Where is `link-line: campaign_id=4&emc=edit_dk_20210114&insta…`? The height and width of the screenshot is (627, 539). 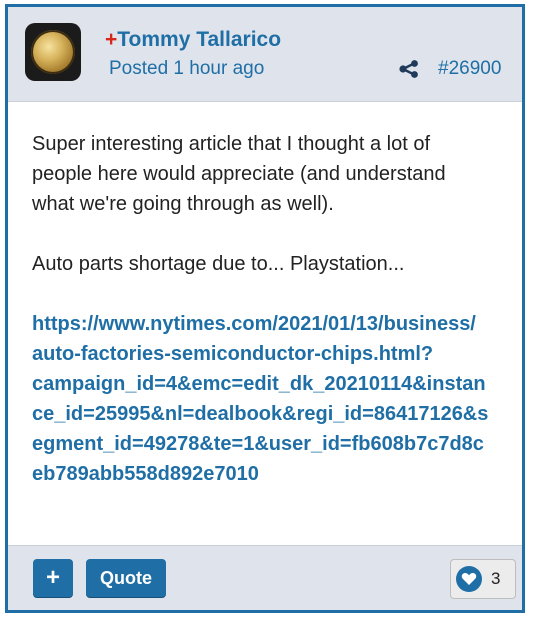 link-line: campaign_id=4&emc=edit_dk_20210114&insta… is located at coordinates (265, 384).